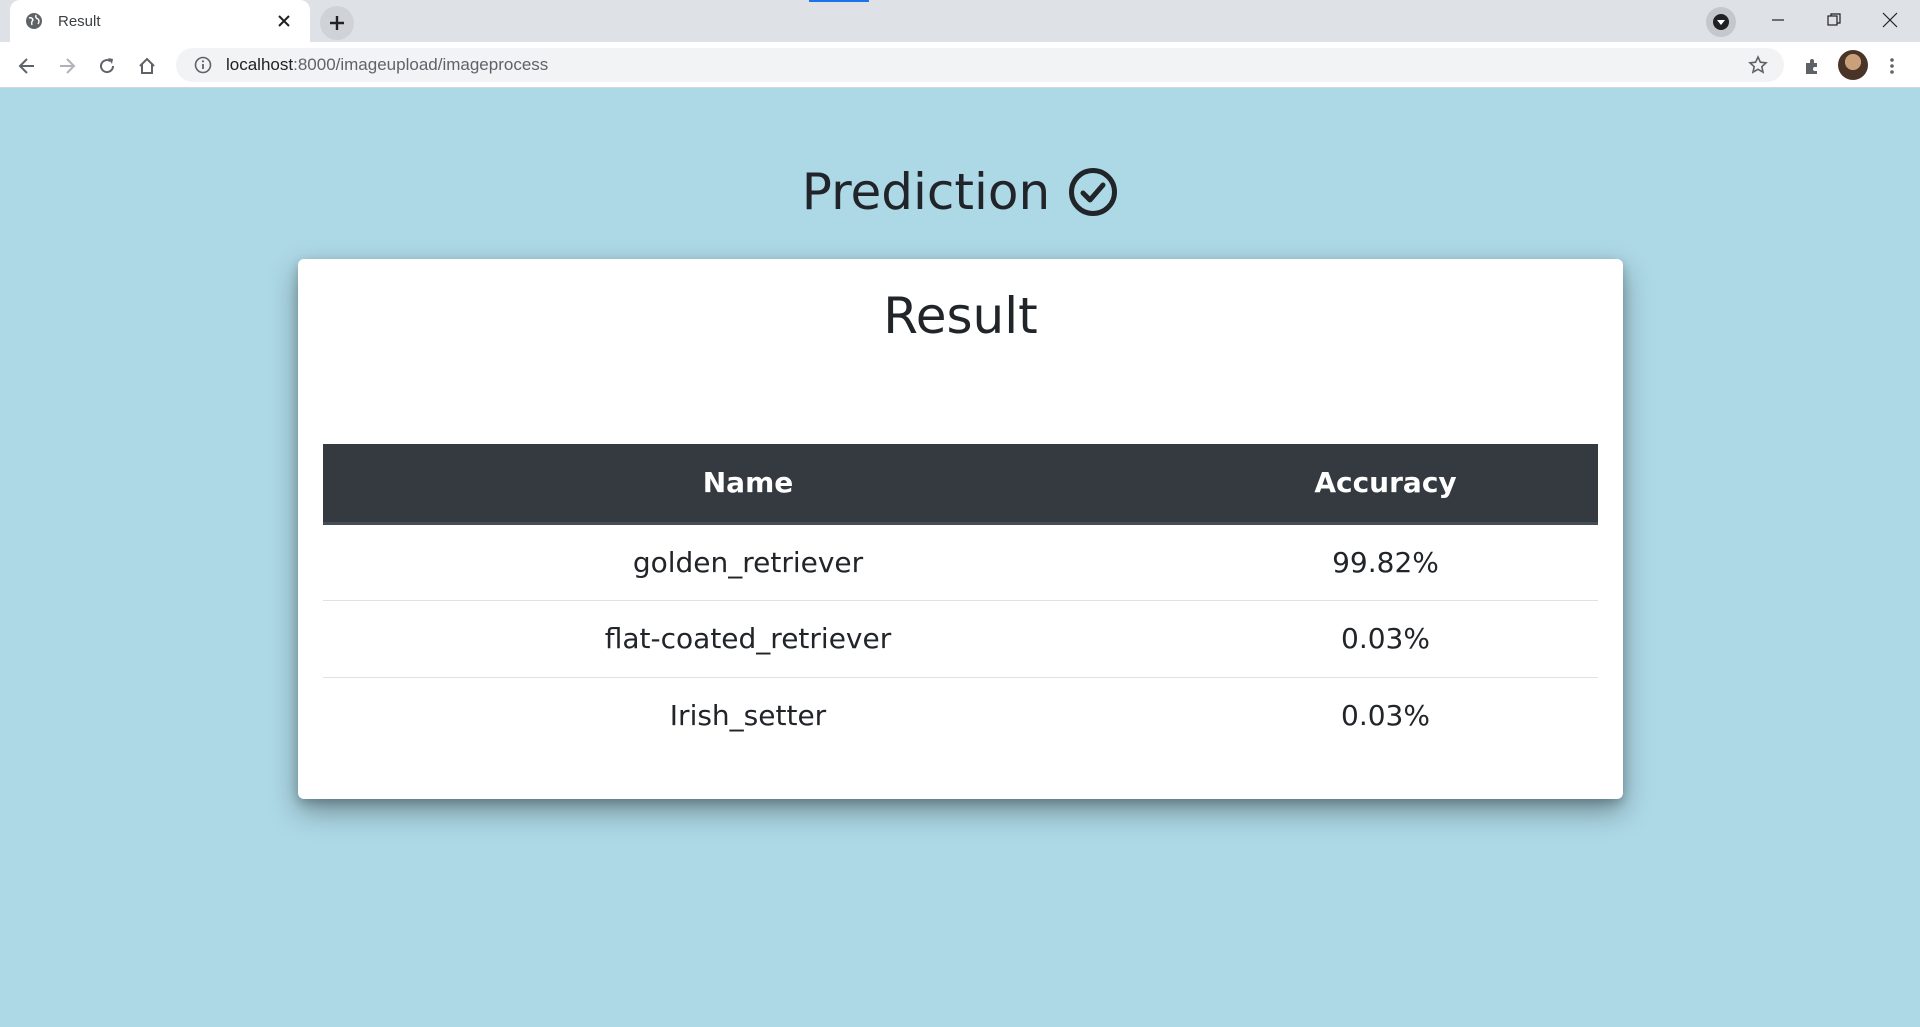 The image size is (1920, 1027). Describe the element at coordinates (960, 316) in the screenshot. I see `card-title: Result` at that location.